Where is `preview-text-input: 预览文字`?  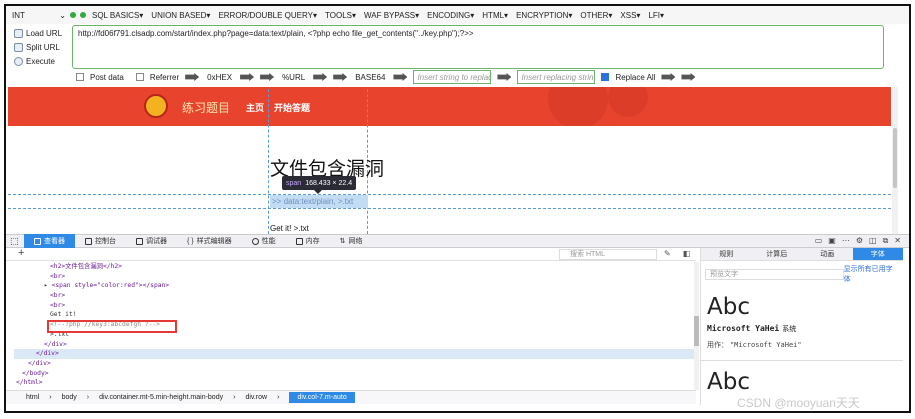
preview-text-input: 预览文字 is located at coordinates (774, 274).